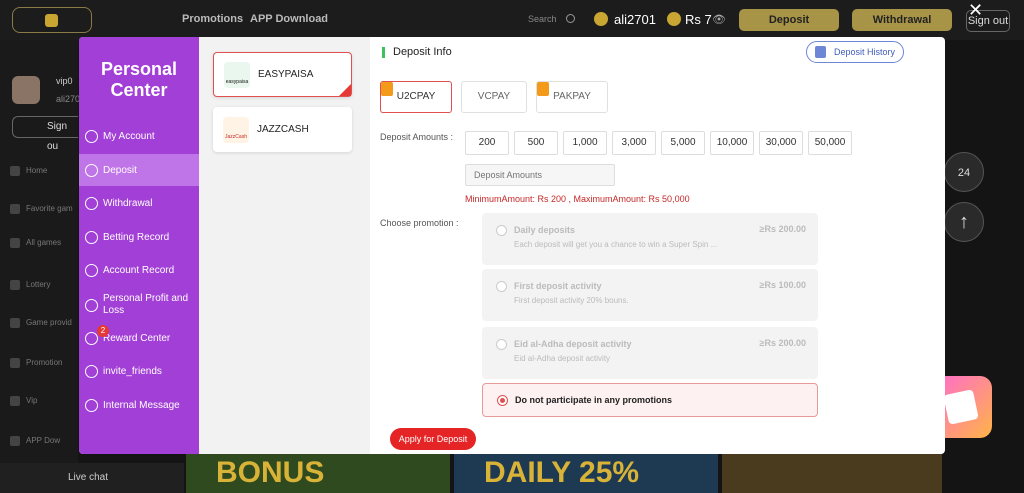 The width and height of the screenshot is (1024, 493). What do you see at coordinates (41, 323) in the screenshot?
I see `sidebar-item-game-provider: Game provid` at bounding box center [41, 323].